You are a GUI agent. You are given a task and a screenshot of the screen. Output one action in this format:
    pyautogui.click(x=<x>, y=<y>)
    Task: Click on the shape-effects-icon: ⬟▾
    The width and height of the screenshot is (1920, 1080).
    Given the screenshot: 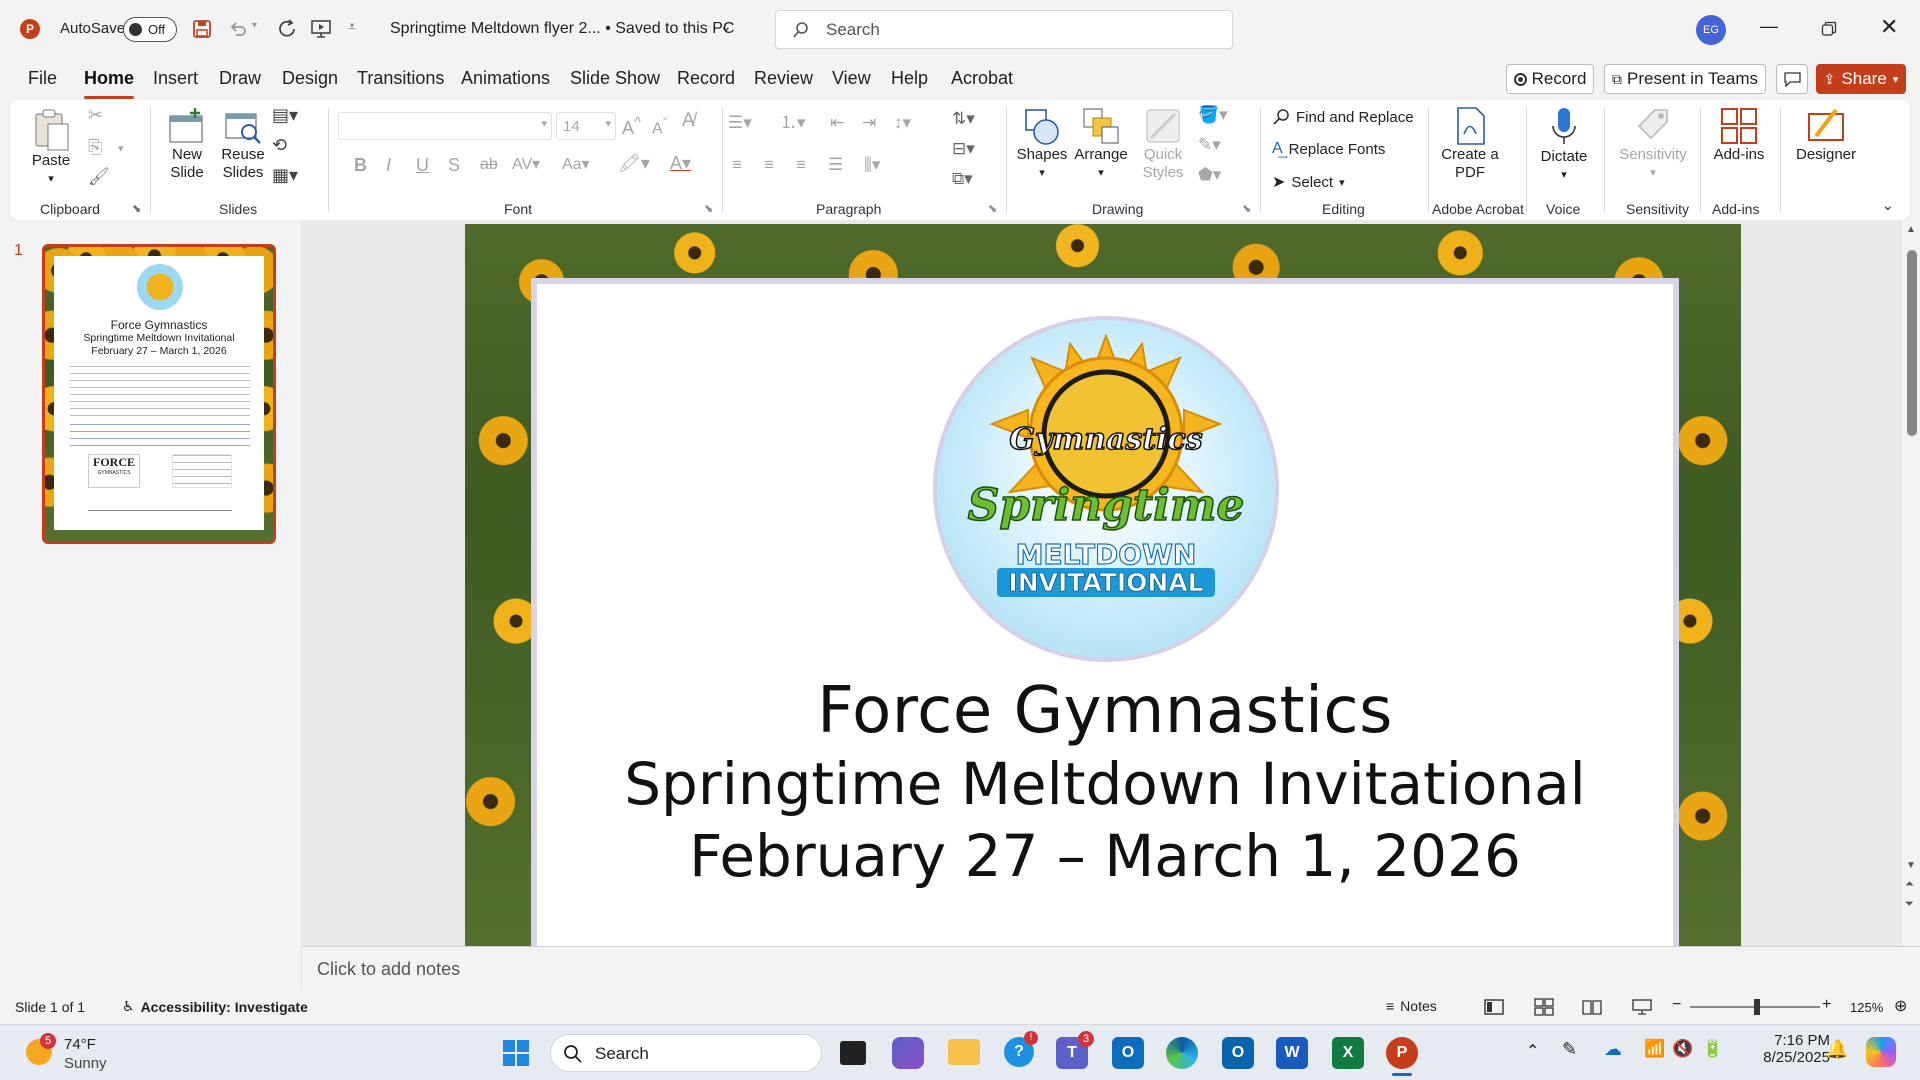 What is the action you would take?
    pyautogui.click(x=1209, y=175)
    